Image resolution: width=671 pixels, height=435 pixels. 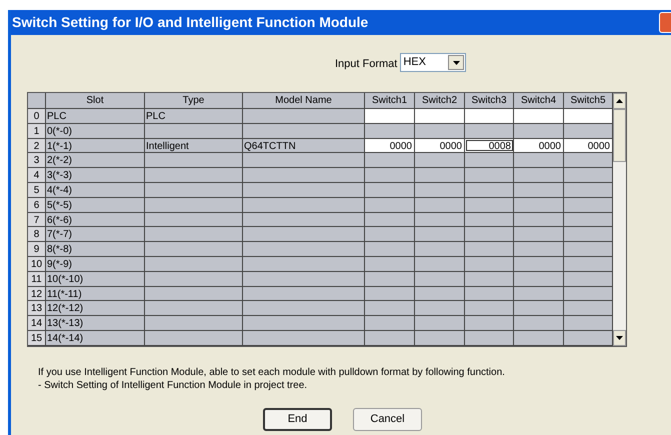 I want to click on row-number: 13, so click(x=37, y=308).